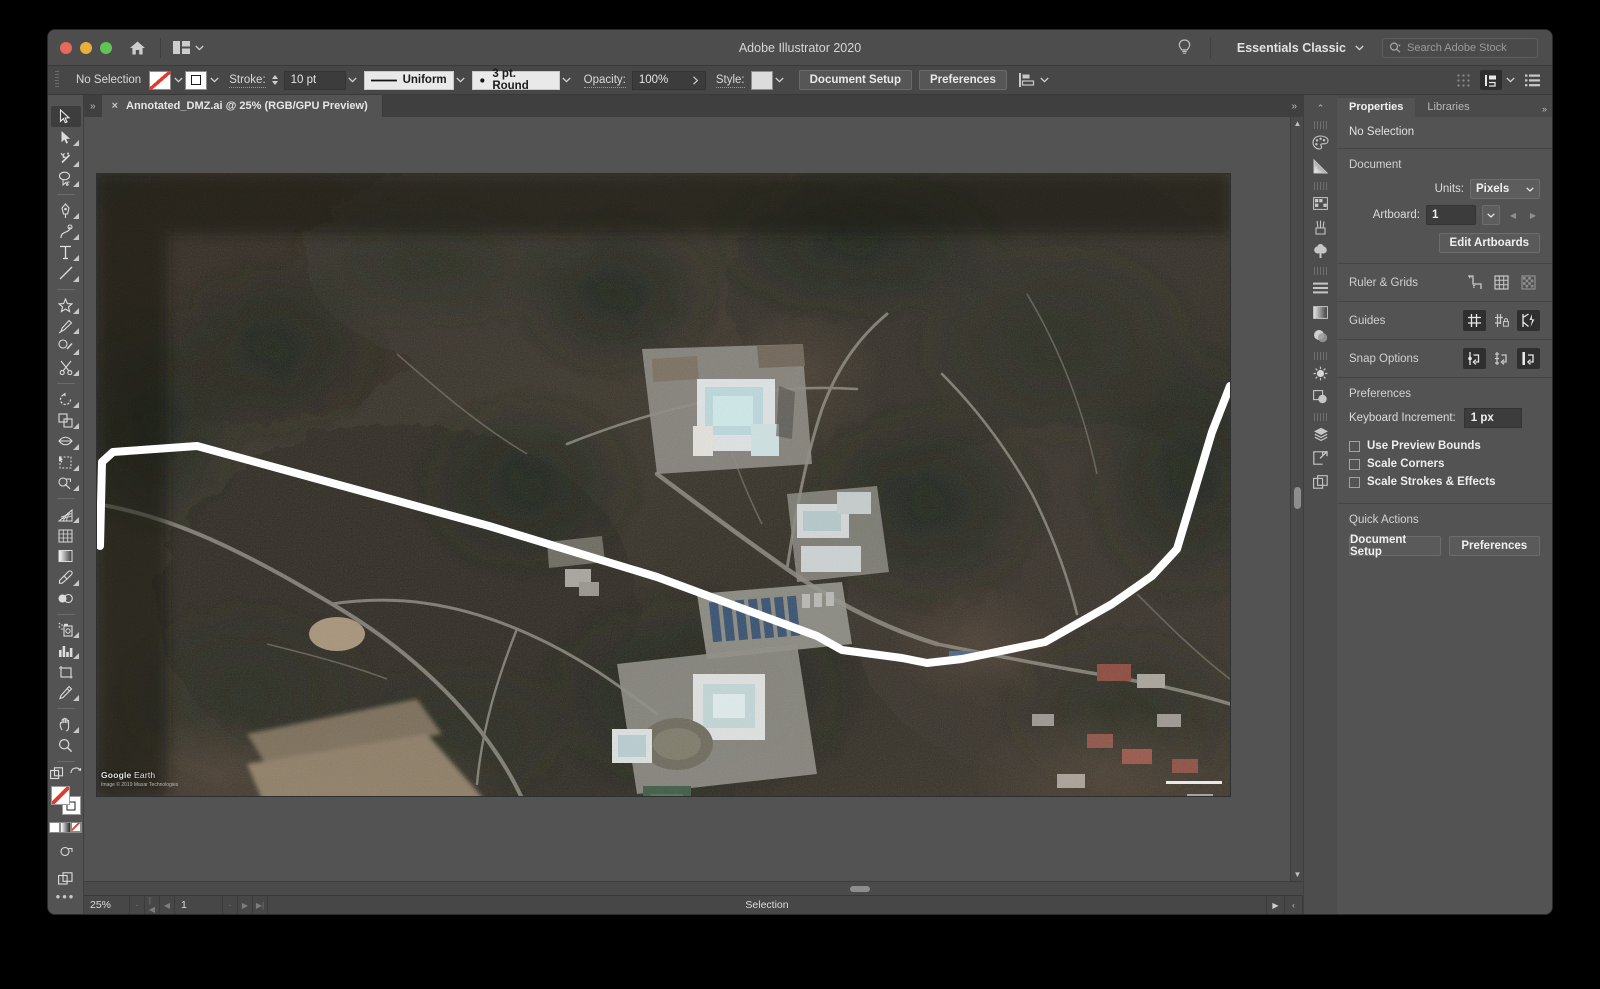 This screenshot has width=1600, height=989. I want to click on tabstrip-right-grip: », so click(1294, 106).